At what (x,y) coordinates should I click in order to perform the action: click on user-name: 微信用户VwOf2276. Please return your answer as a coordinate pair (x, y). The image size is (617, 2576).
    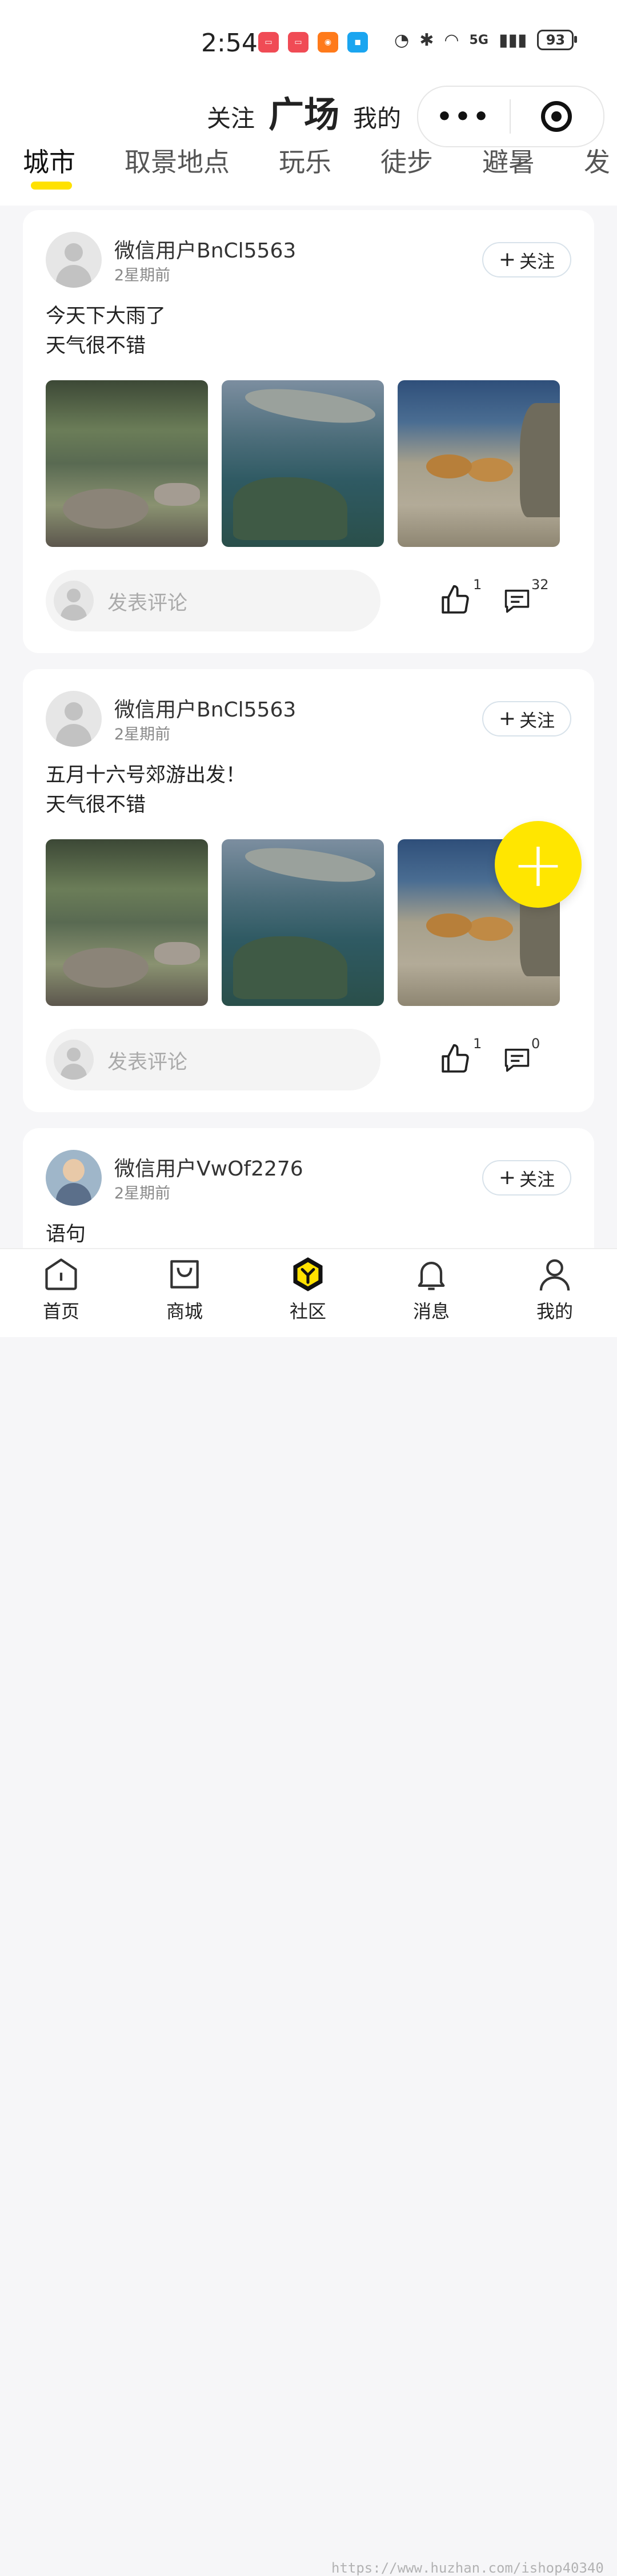
    Looking at the image, I should click on (208, 1167).